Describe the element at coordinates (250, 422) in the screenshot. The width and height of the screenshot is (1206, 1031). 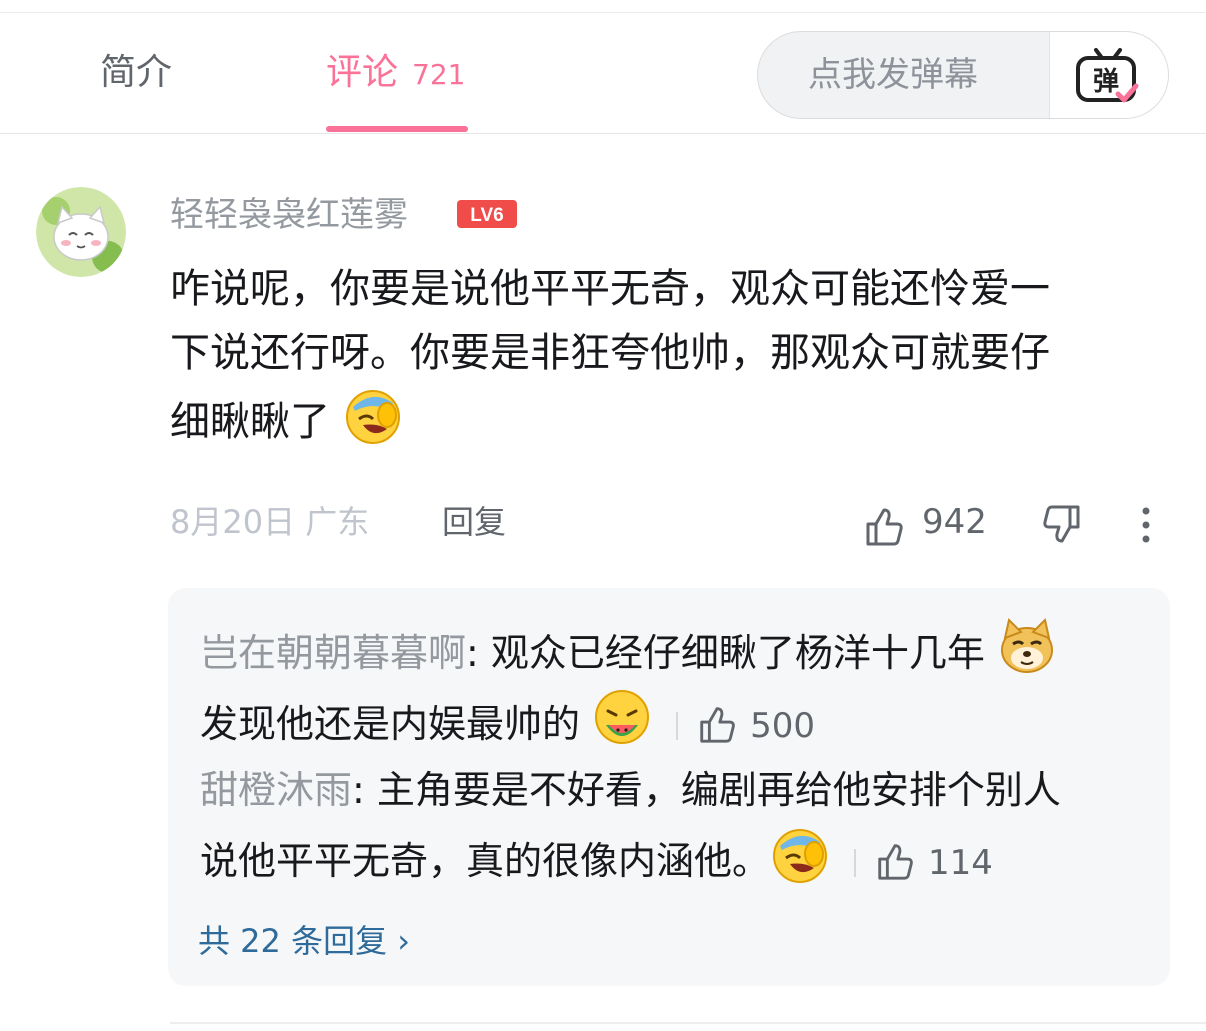
I see `comment-text-line-end: 细瞅瞅了` at that location.